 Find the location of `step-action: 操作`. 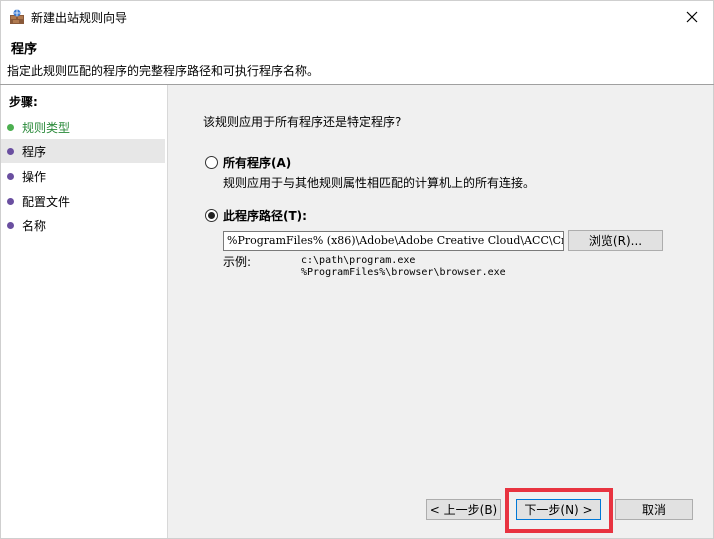

step-action: 操作 is located at coordinates (83, 176).